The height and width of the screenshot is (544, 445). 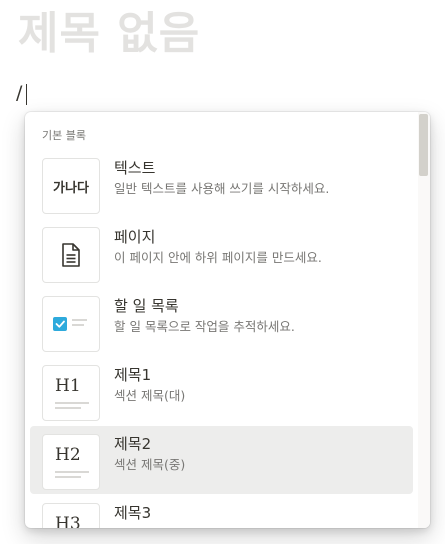 I want to click on menu-item-title: 할 일 목록, so click(x=146, y=306).